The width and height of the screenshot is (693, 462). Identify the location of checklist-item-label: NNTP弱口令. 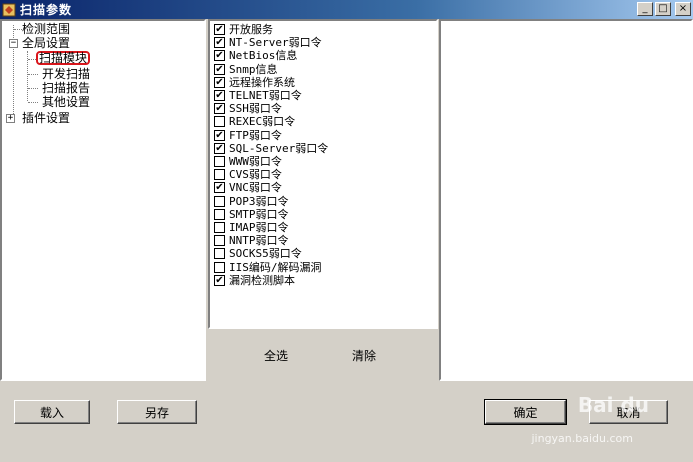
(259, 241).